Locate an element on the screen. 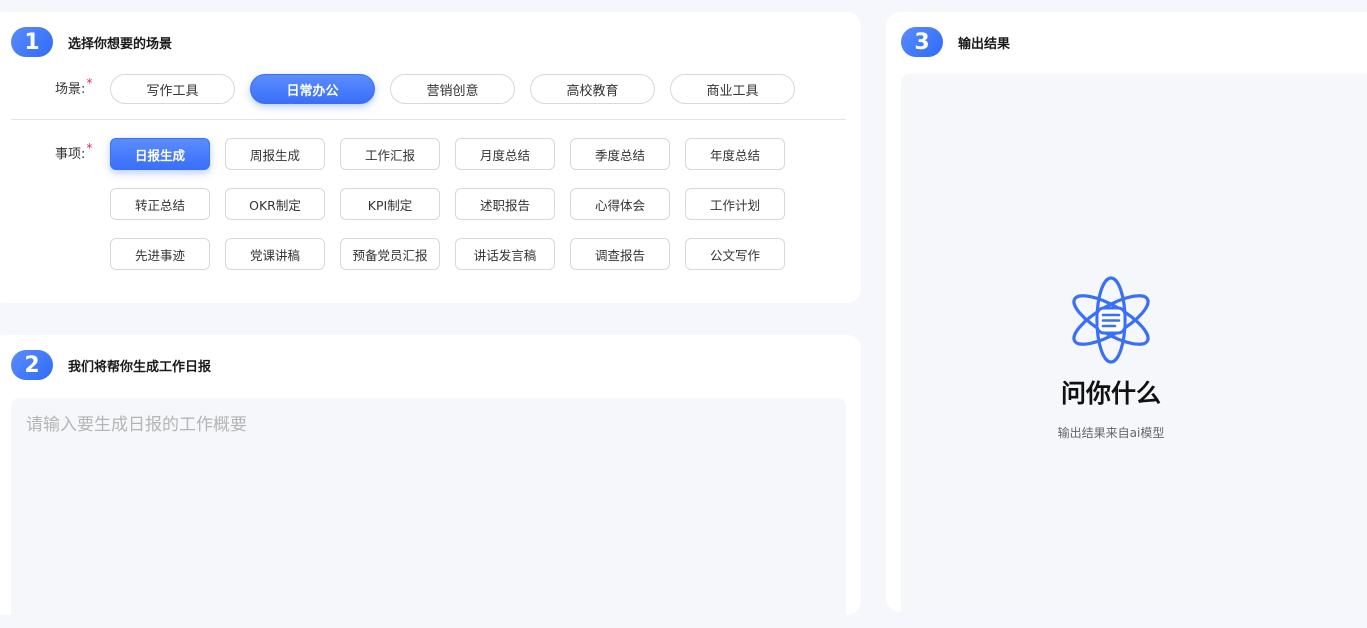 The image size is (1367, 628). divider is located at coordinates (428, 119).